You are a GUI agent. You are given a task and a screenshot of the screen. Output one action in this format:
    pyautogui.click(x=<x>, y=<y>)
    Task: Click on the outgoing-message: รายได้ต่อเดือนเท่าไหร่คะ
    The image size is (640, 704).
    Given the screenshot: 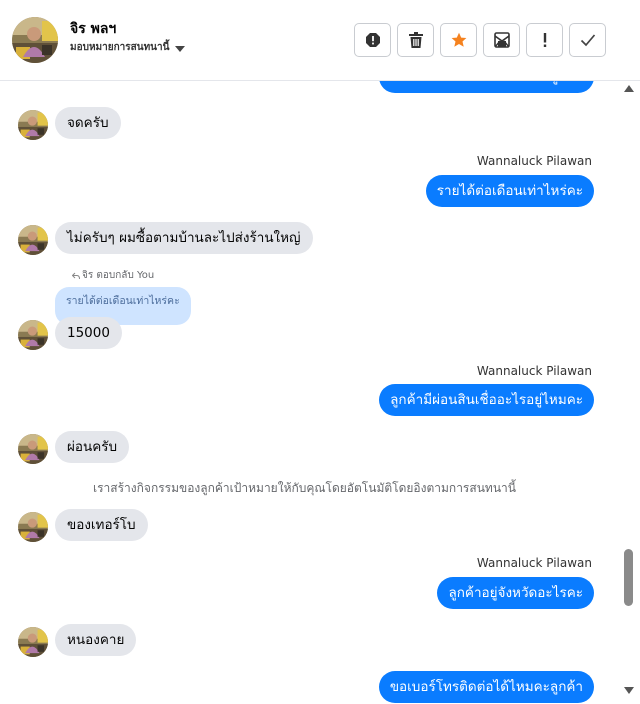 What is the action you would take?
    pyautogui.click(x=509, y=191)
    